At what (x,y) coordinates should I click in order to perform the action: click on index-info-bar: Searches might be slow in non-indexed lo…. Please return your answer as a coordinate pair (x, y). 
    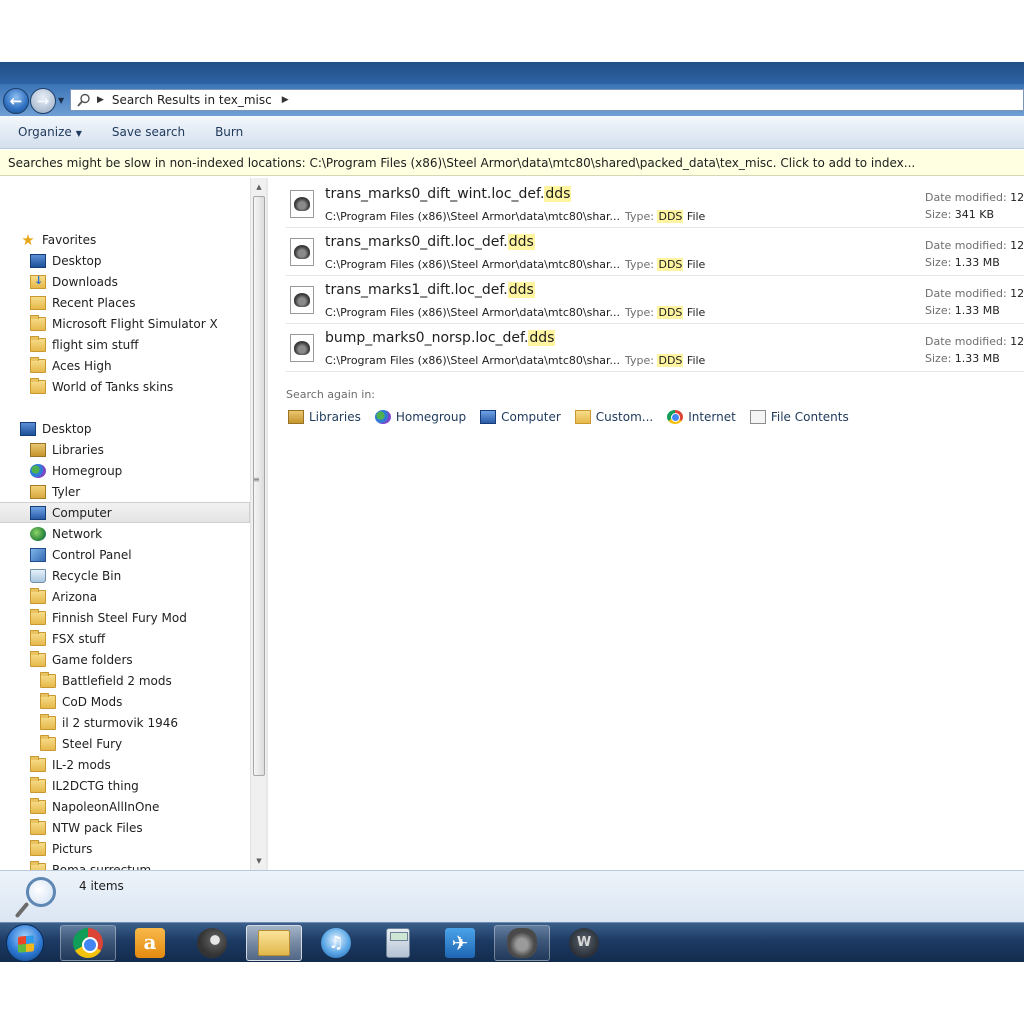
    Looking at the image, I should click on (512, 163).